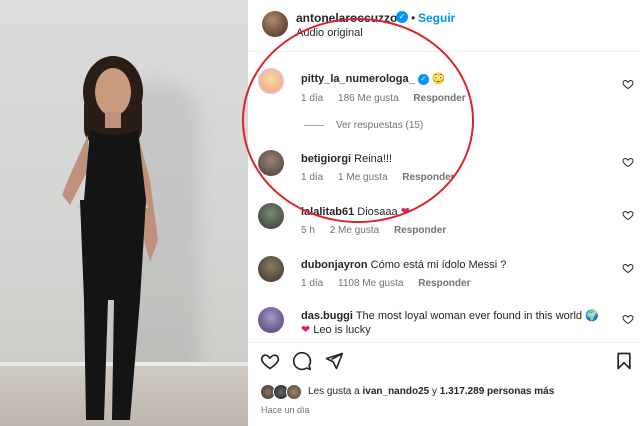  What do you see at coordinates (334, 361) in the screenshot?
I see `share-icon` at bounding box center [334, 361].